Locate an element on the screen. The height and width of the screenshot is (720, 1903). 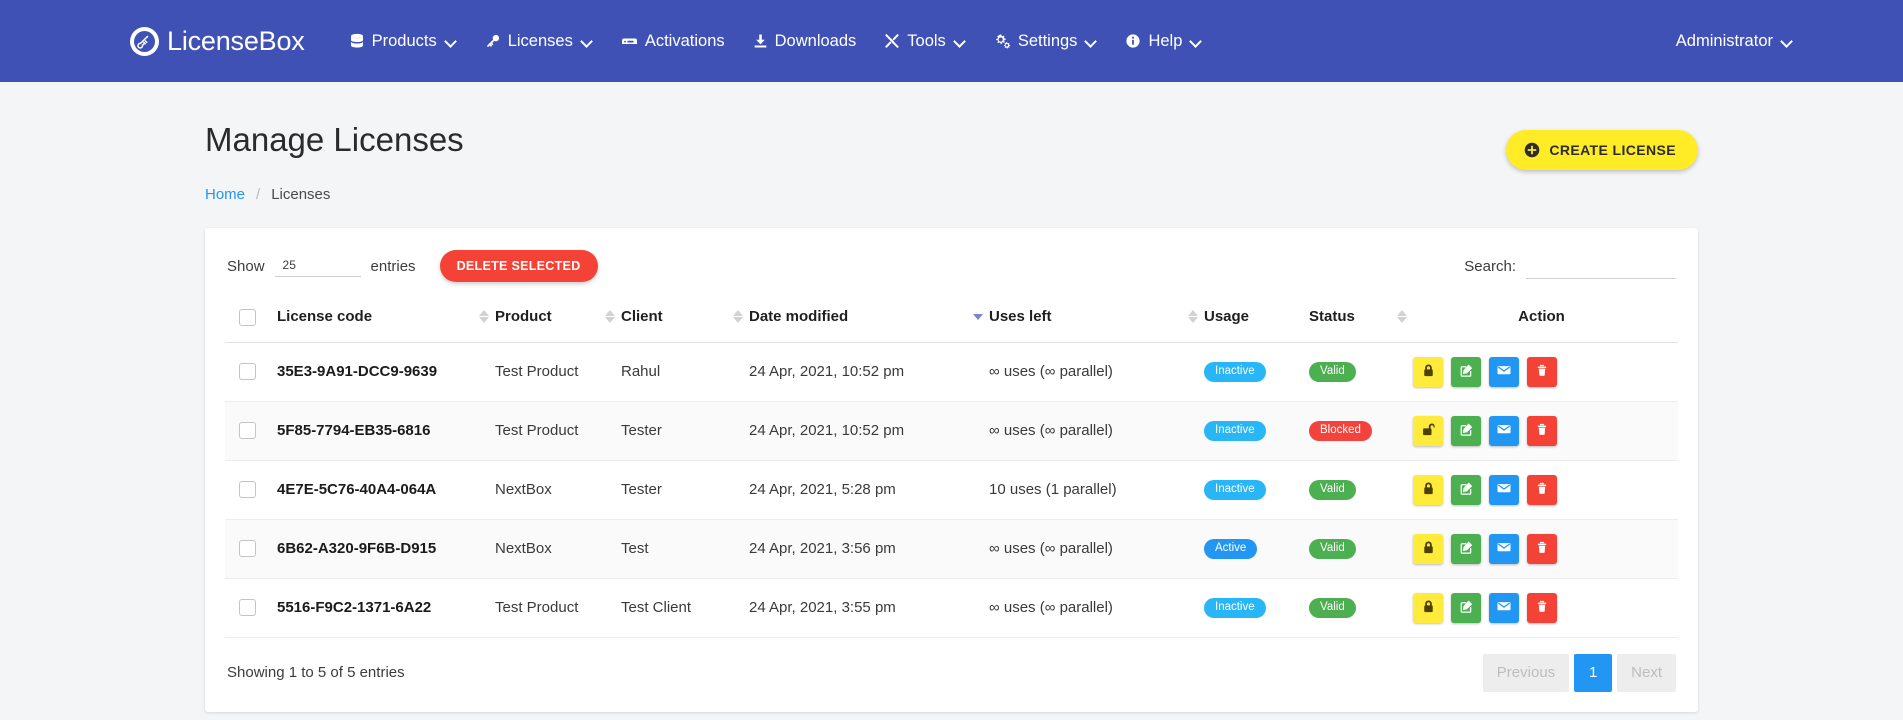
cell-status: Valid is located at coordinates (1353, 490).